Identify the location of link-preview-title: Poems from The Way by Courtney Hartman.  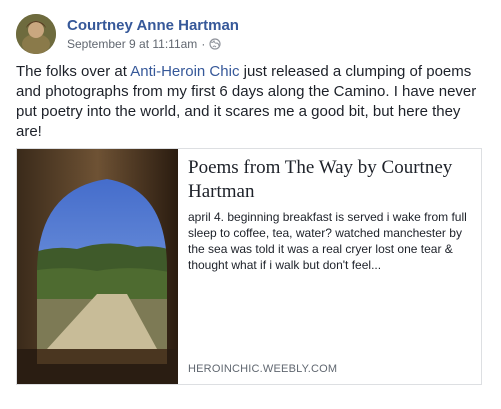
(330, 180).